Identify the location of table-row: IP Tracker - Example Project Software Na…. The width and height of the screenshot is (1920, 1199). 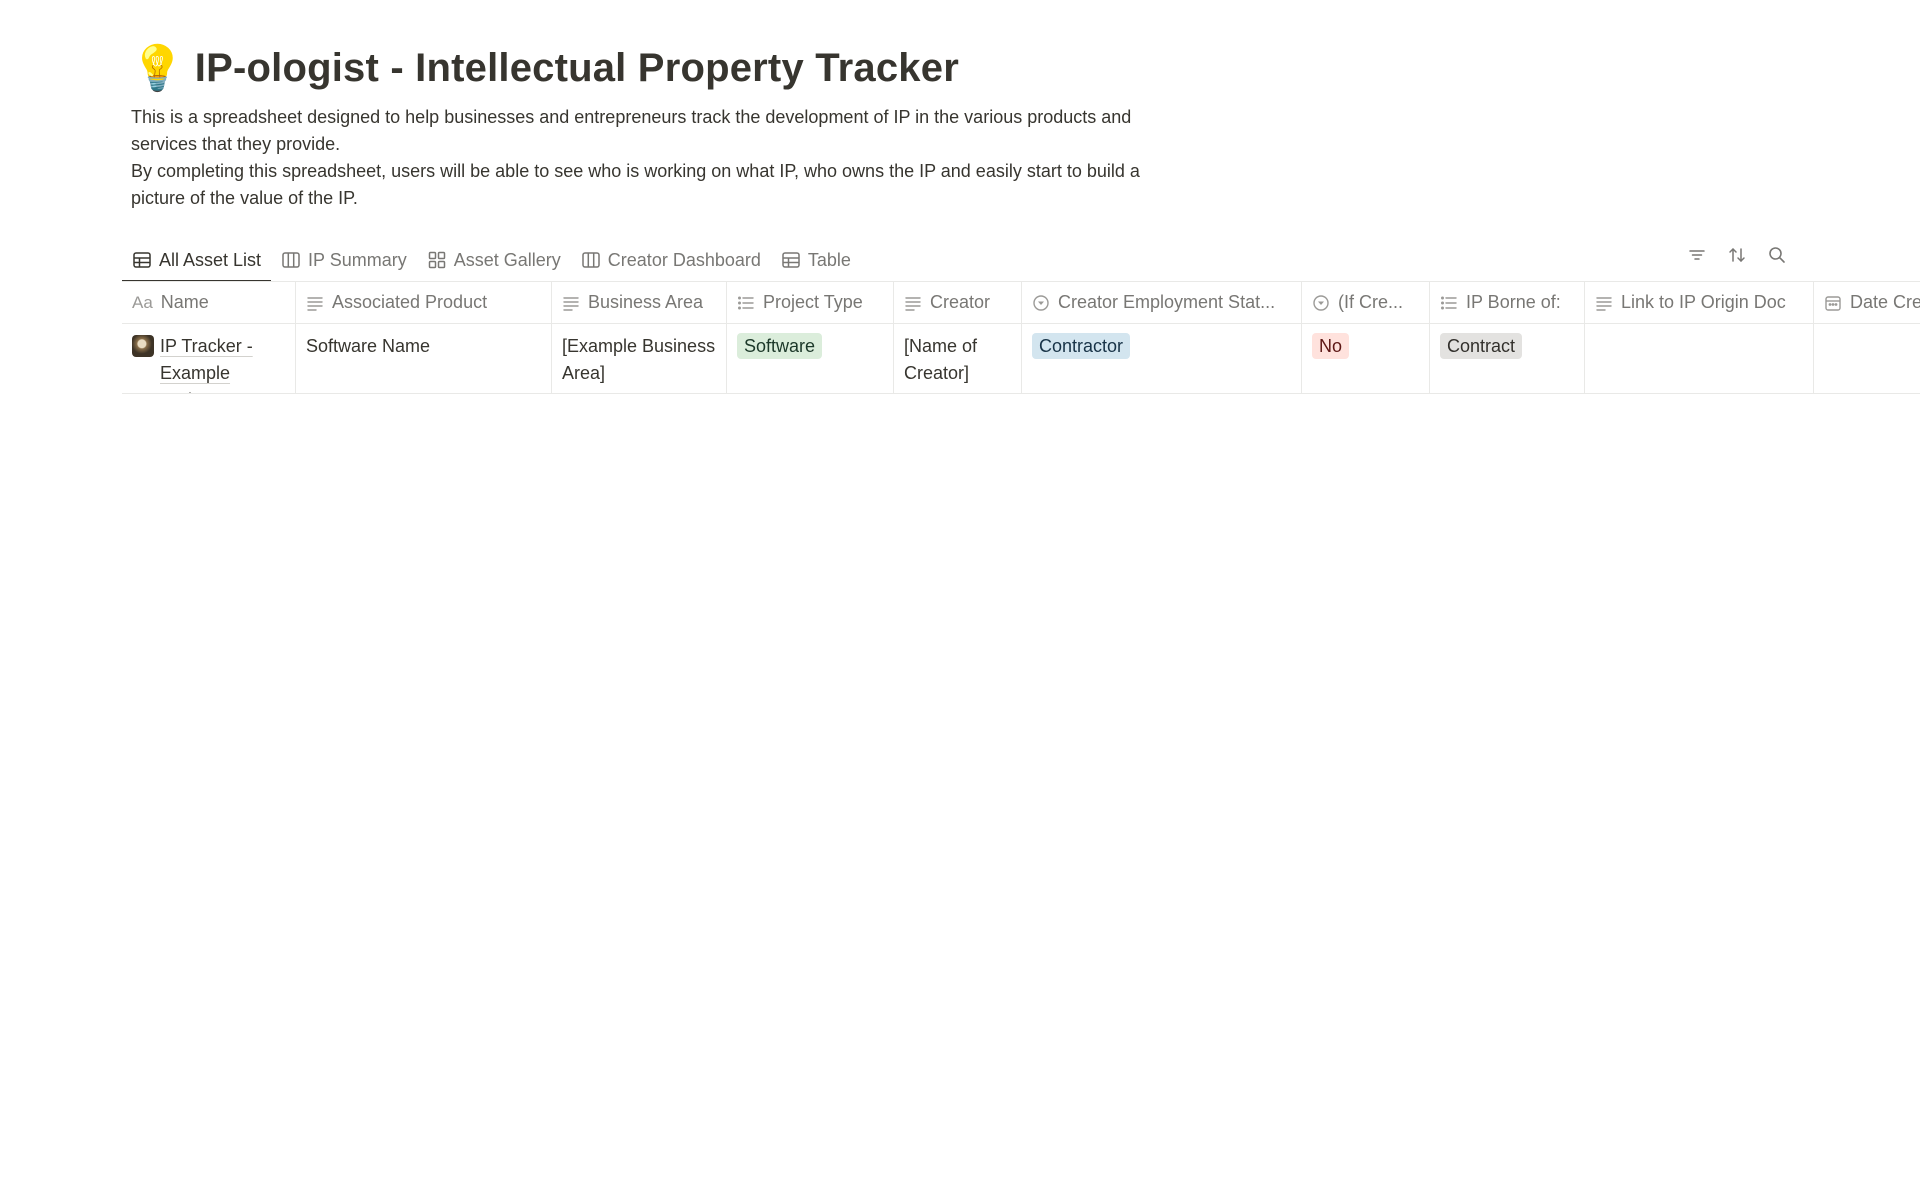
(1021, 359).